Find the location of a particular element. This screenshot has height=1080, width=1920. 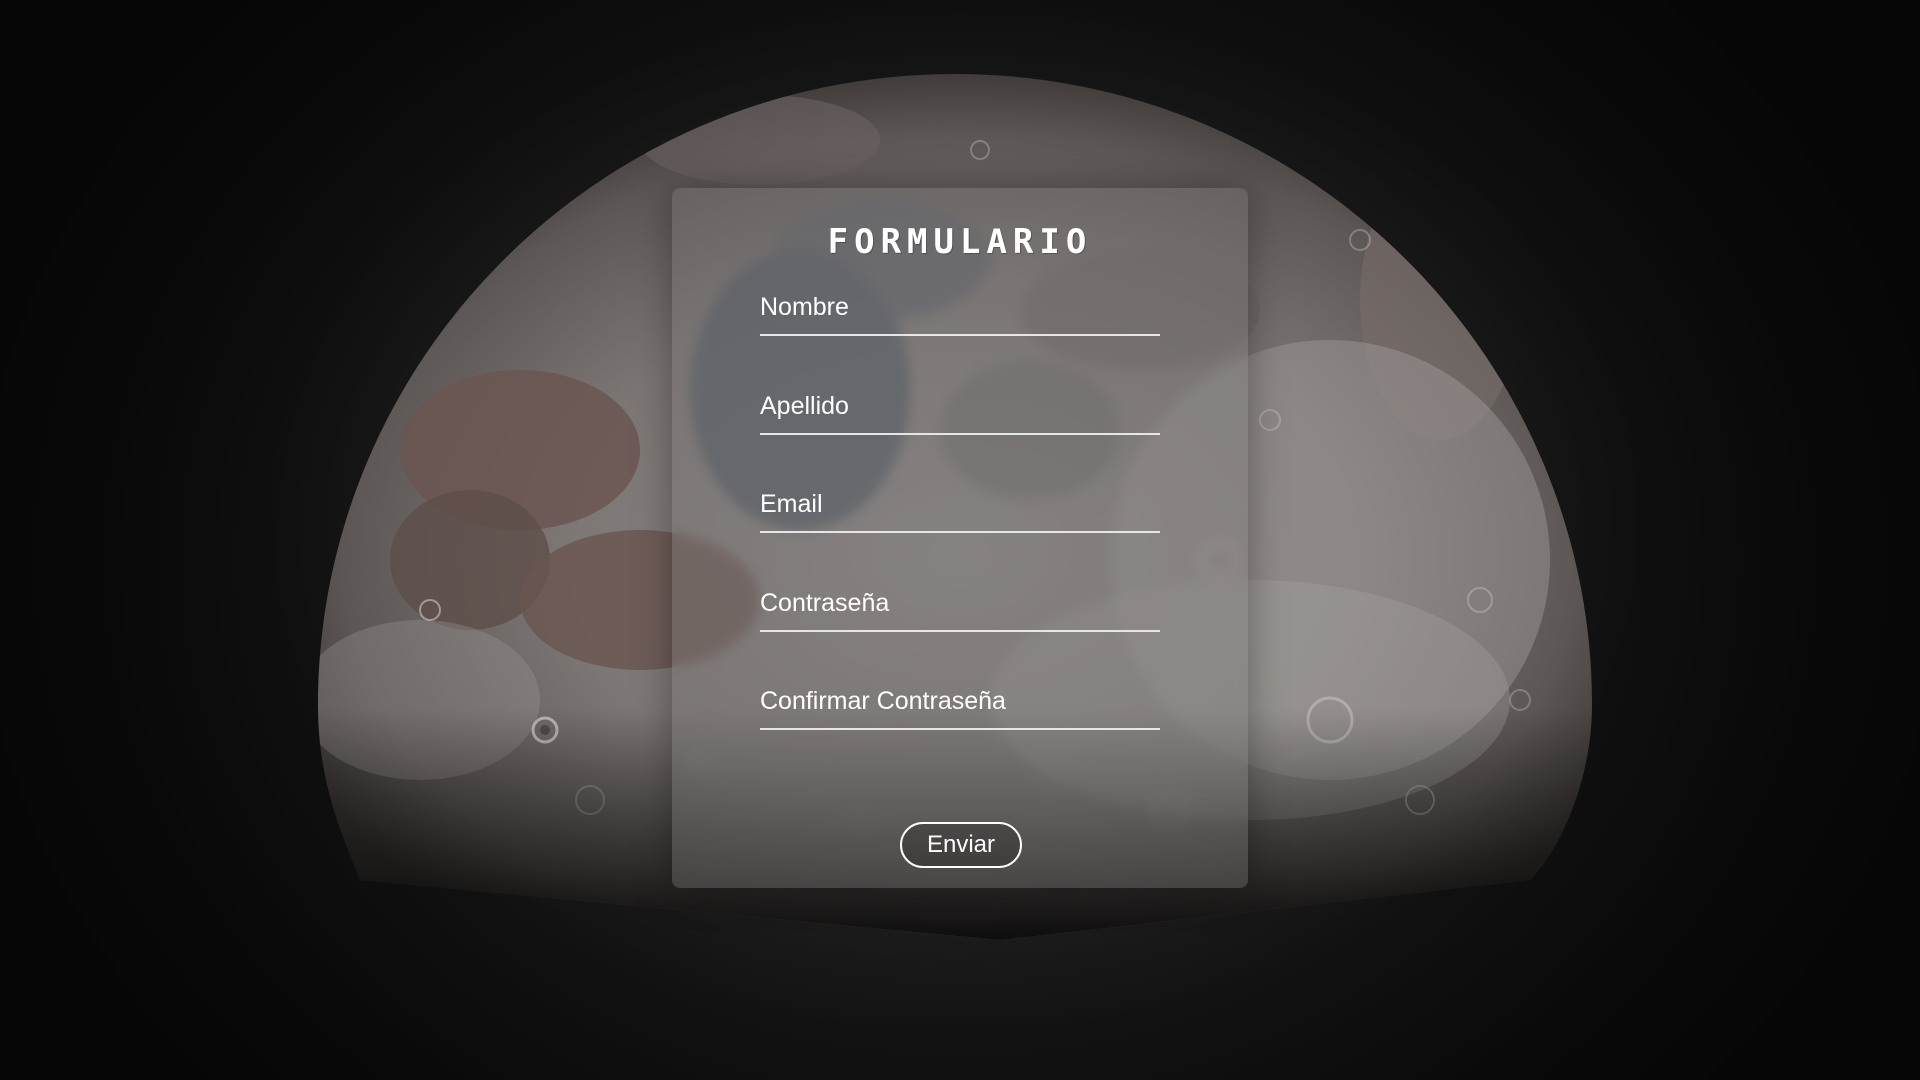

field-email is located at coordinates (960, 505).